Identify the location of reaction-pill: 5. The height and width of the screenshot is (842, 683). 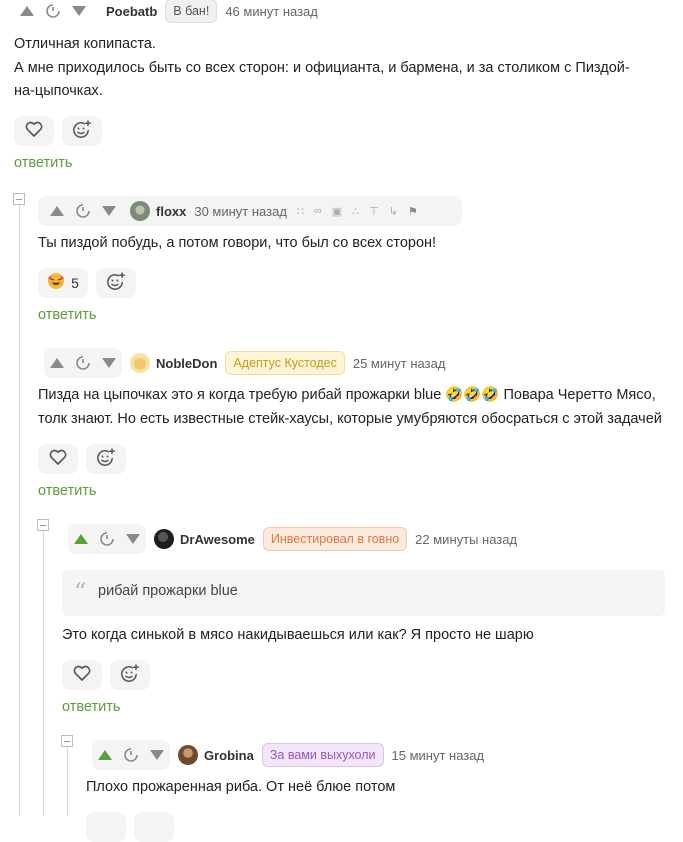
(63, 283).